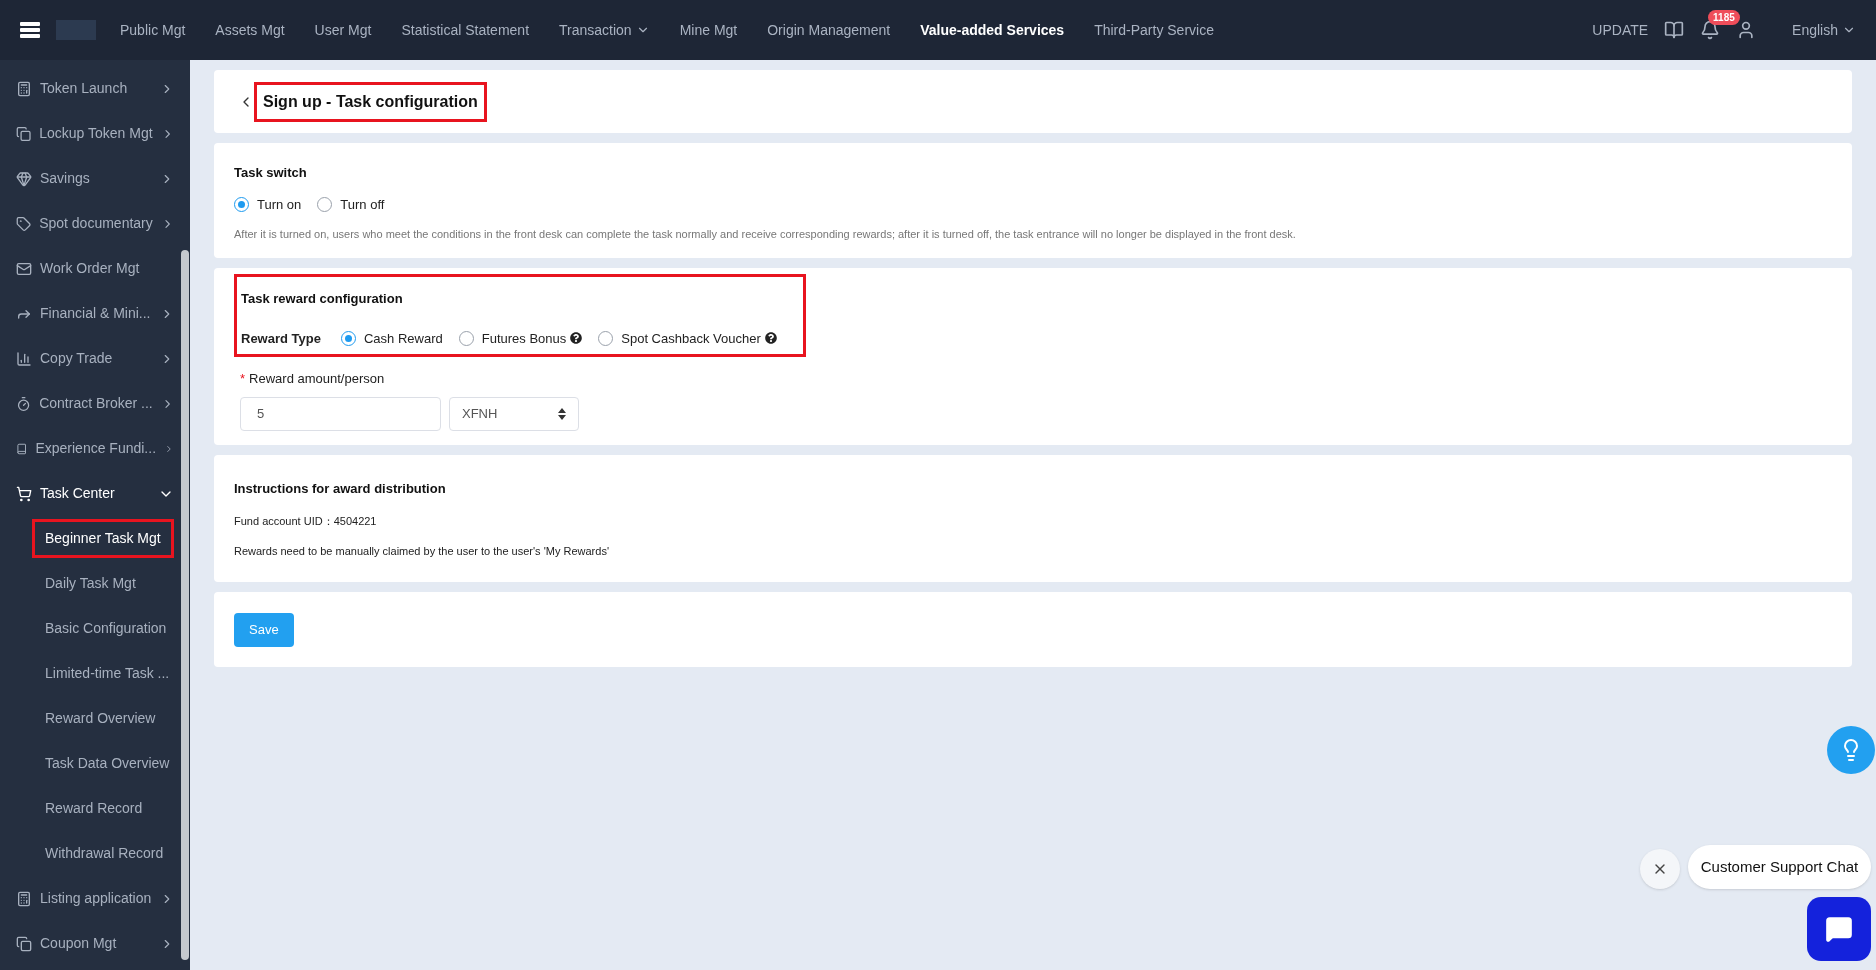 The image size is (1876, 970). Describe the element at coordinates (95, 178) in the screenshot. I see `sidebar-item: Savings` at that location.